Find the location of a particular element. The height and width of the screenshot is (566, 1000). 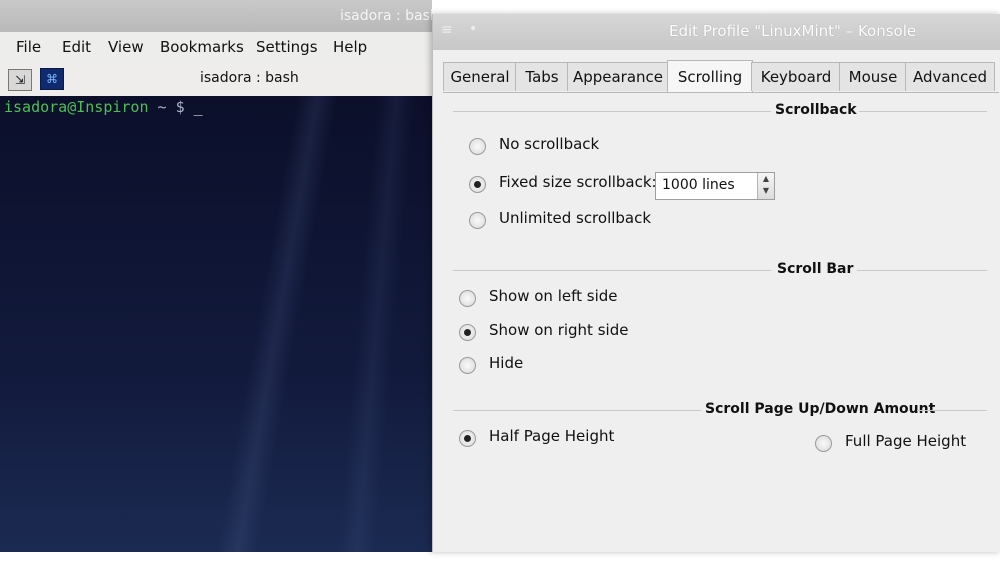

radio-label: Unlimited scrollback is located at coordinates (575, 218).